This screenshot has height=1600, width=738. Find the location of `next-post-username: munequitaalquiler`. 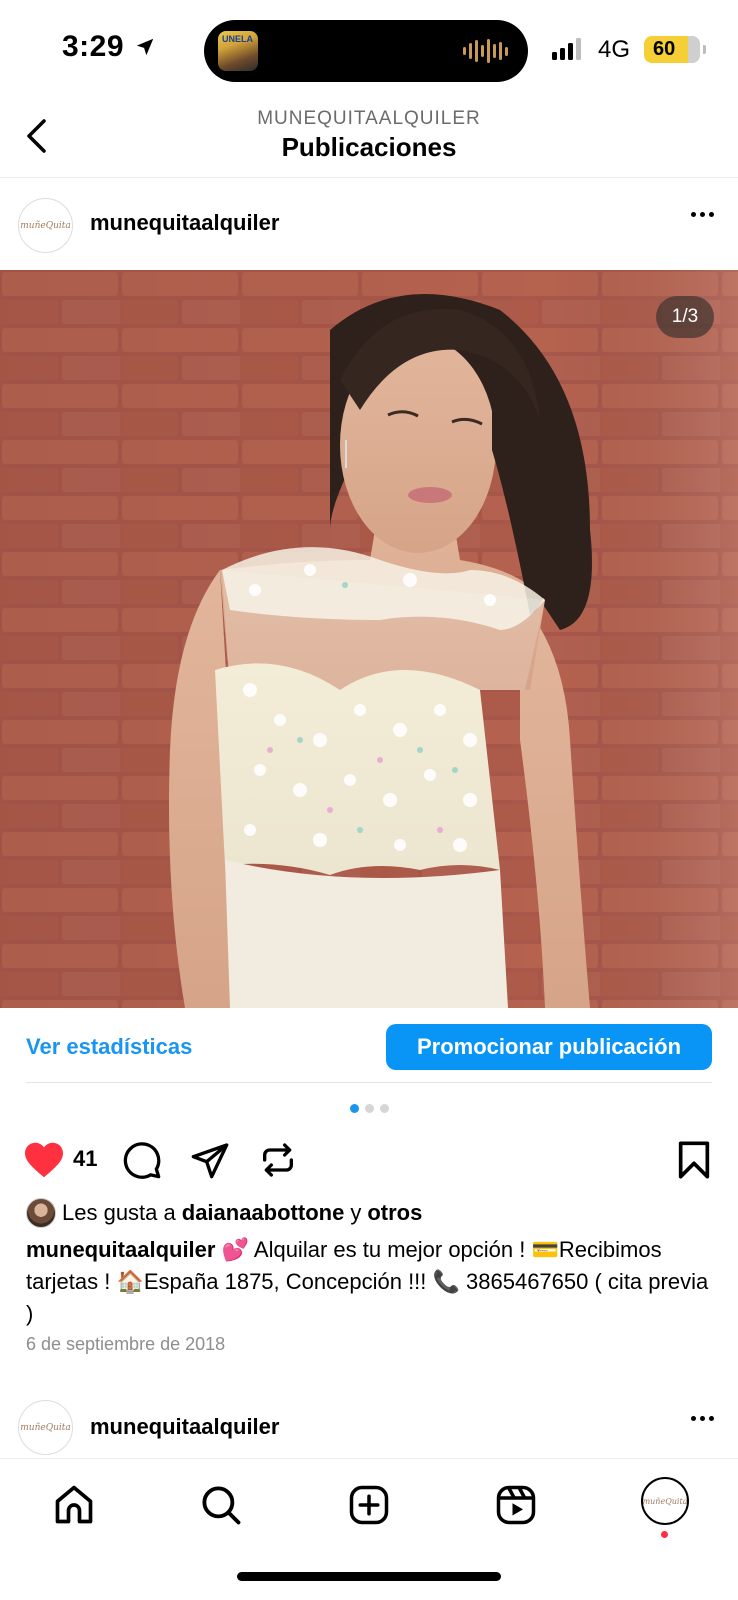

next-post-username: munequitaalquiler is located at coordinates (184, 1427).